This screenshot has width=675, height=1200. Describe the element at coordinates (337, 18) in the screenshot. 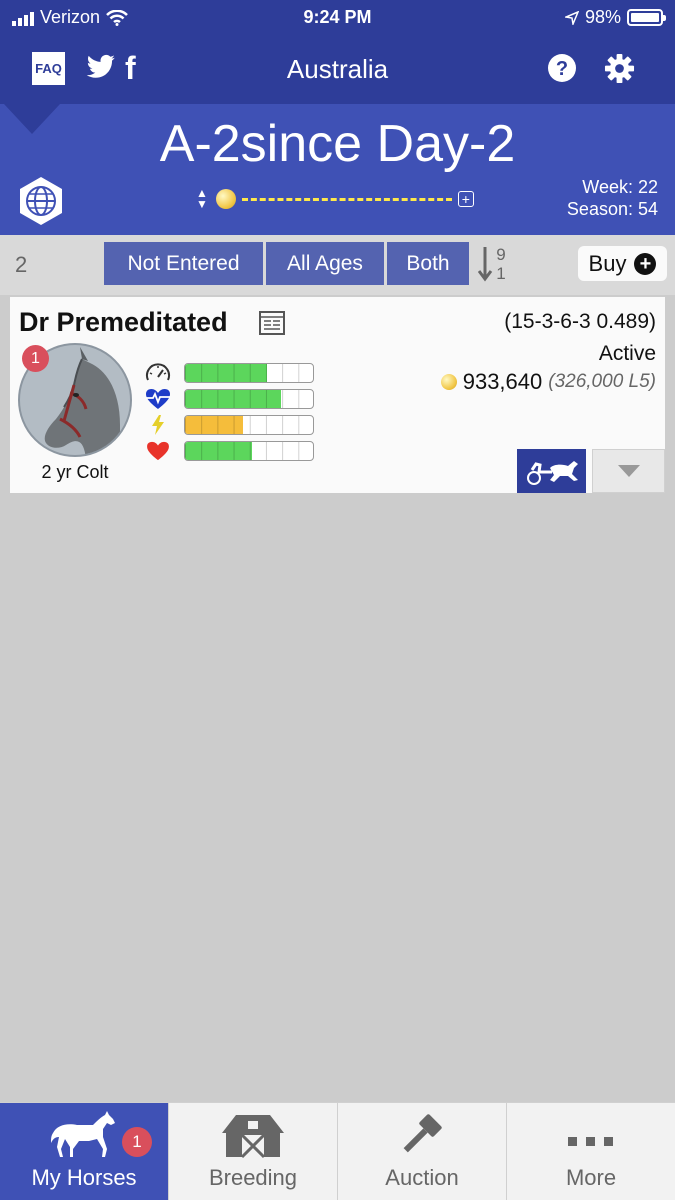

I see `status-bar: Verizon 9:24 PM 98%` at that location.